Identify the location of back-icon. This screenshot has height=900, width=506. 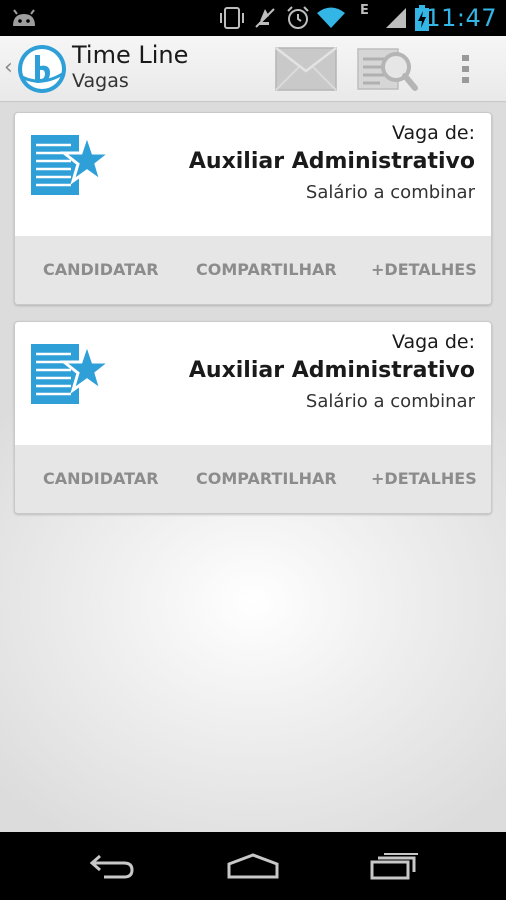
(111, 866).